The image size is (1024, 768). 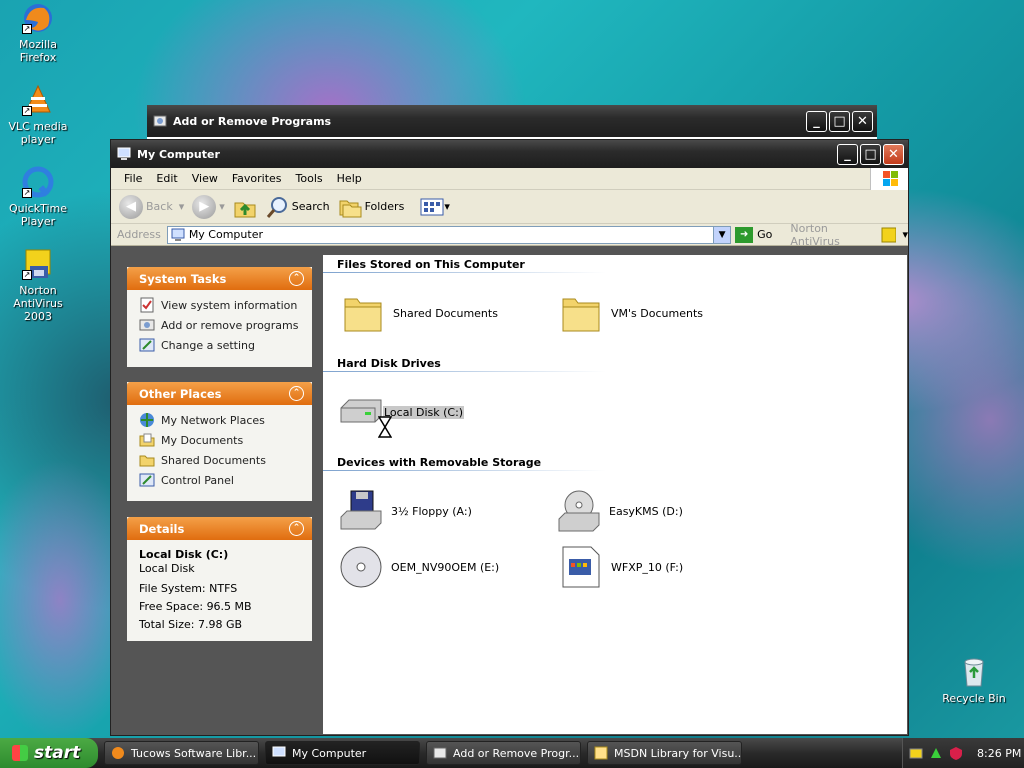 I want to click on clock: 8:26 PM, so click(x=999, y=753).